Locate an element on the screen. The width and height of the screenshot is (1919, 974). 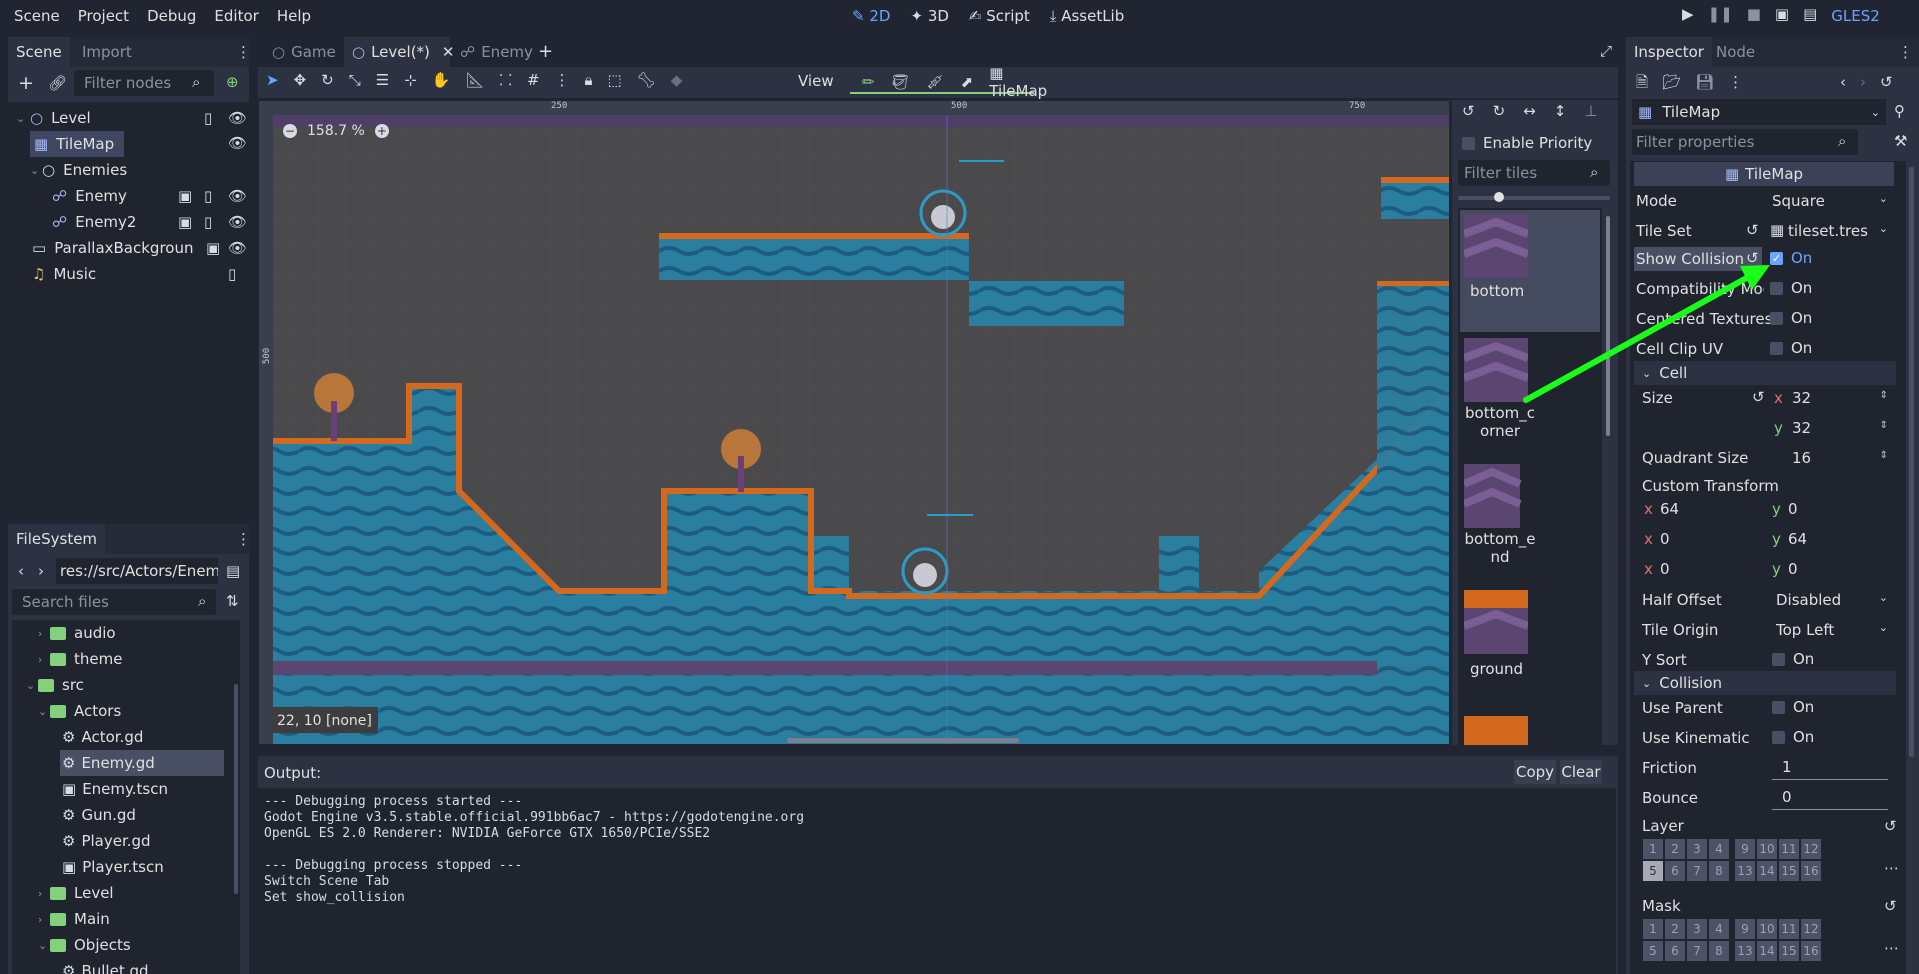
tree-item-enemy2: ☍ Enemy2 ▣ ▯ 👁︎ is located at coordinates (149, 222).